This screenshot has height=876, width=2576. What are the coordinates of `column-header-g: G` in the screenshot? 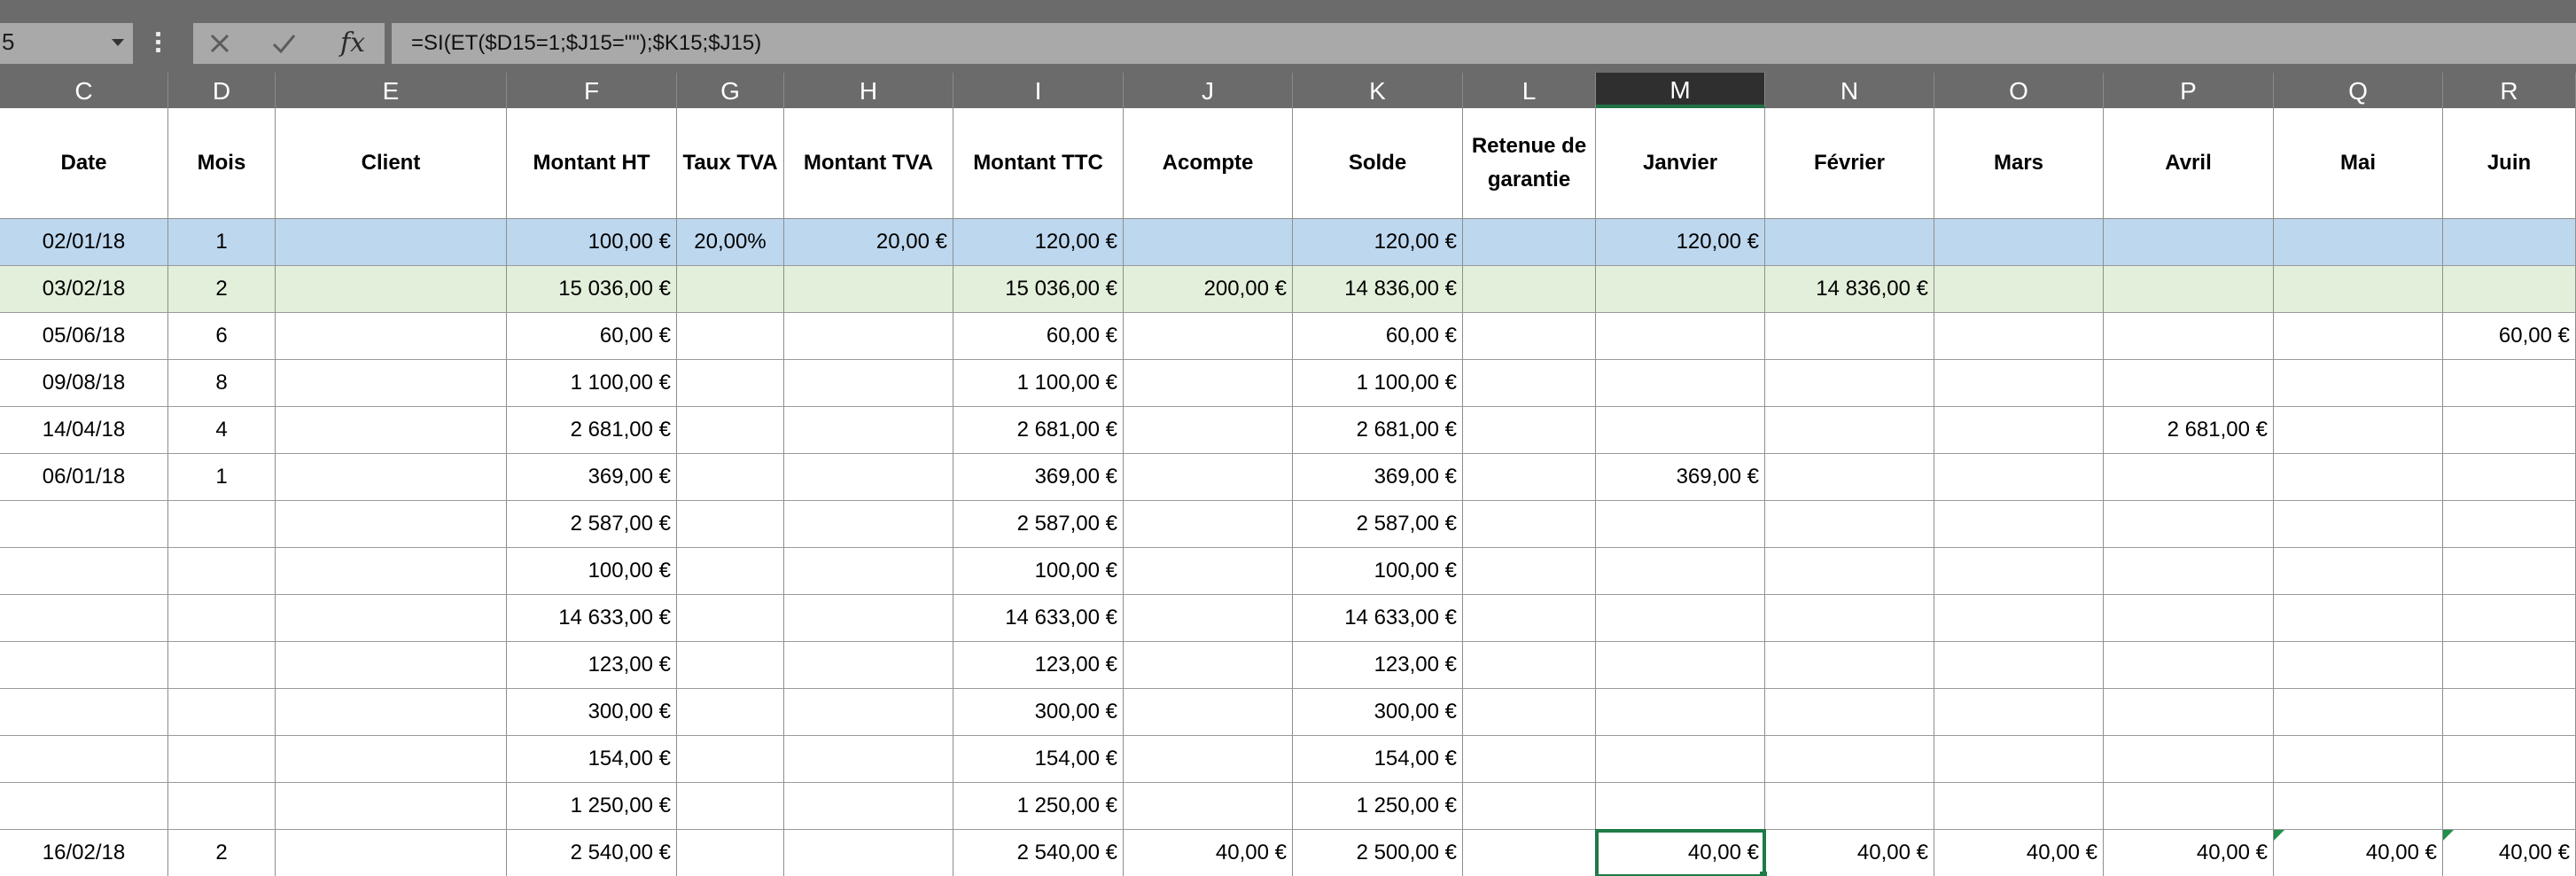 It's located at (731, 90).